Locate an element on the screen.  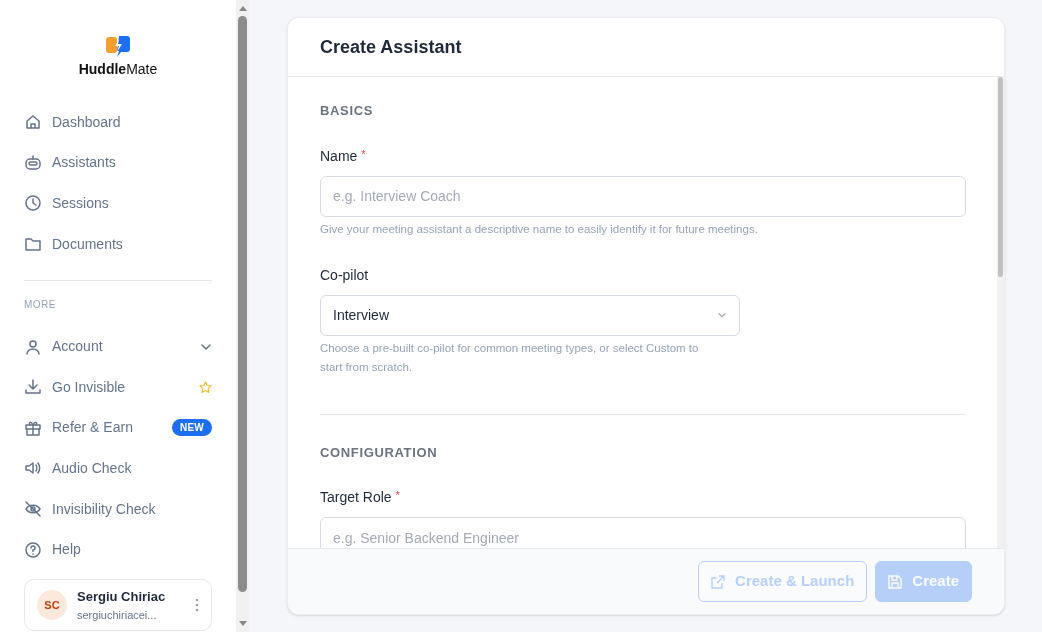
field-label: Name is located at coordinates (339, 156).